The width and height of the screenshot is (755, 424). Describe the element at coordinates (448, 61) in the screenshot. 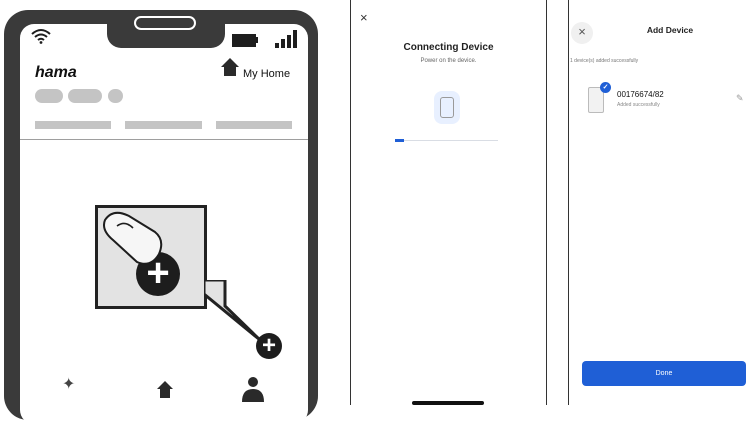

I see `page-subtitle: Power on the device.` at that location.